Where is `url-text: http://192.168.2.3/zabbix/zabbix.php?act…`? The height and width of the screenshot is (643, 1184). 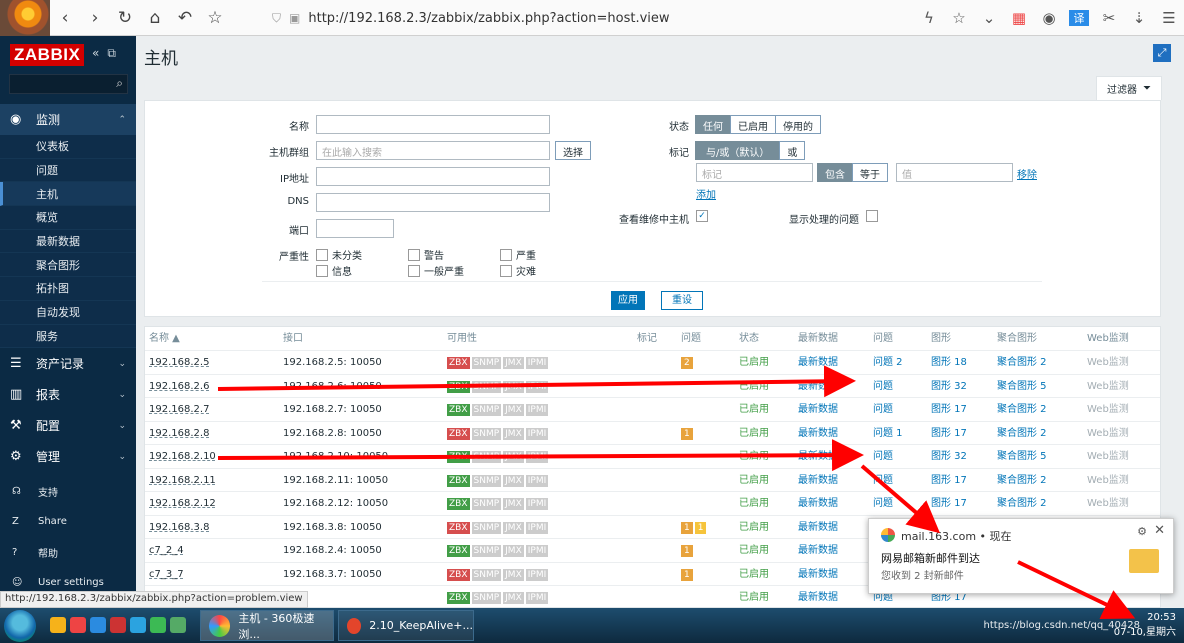
url-text: http://192.168.2.3/zabbix/zabbix.php?act… is located at coordinates (488, 18).